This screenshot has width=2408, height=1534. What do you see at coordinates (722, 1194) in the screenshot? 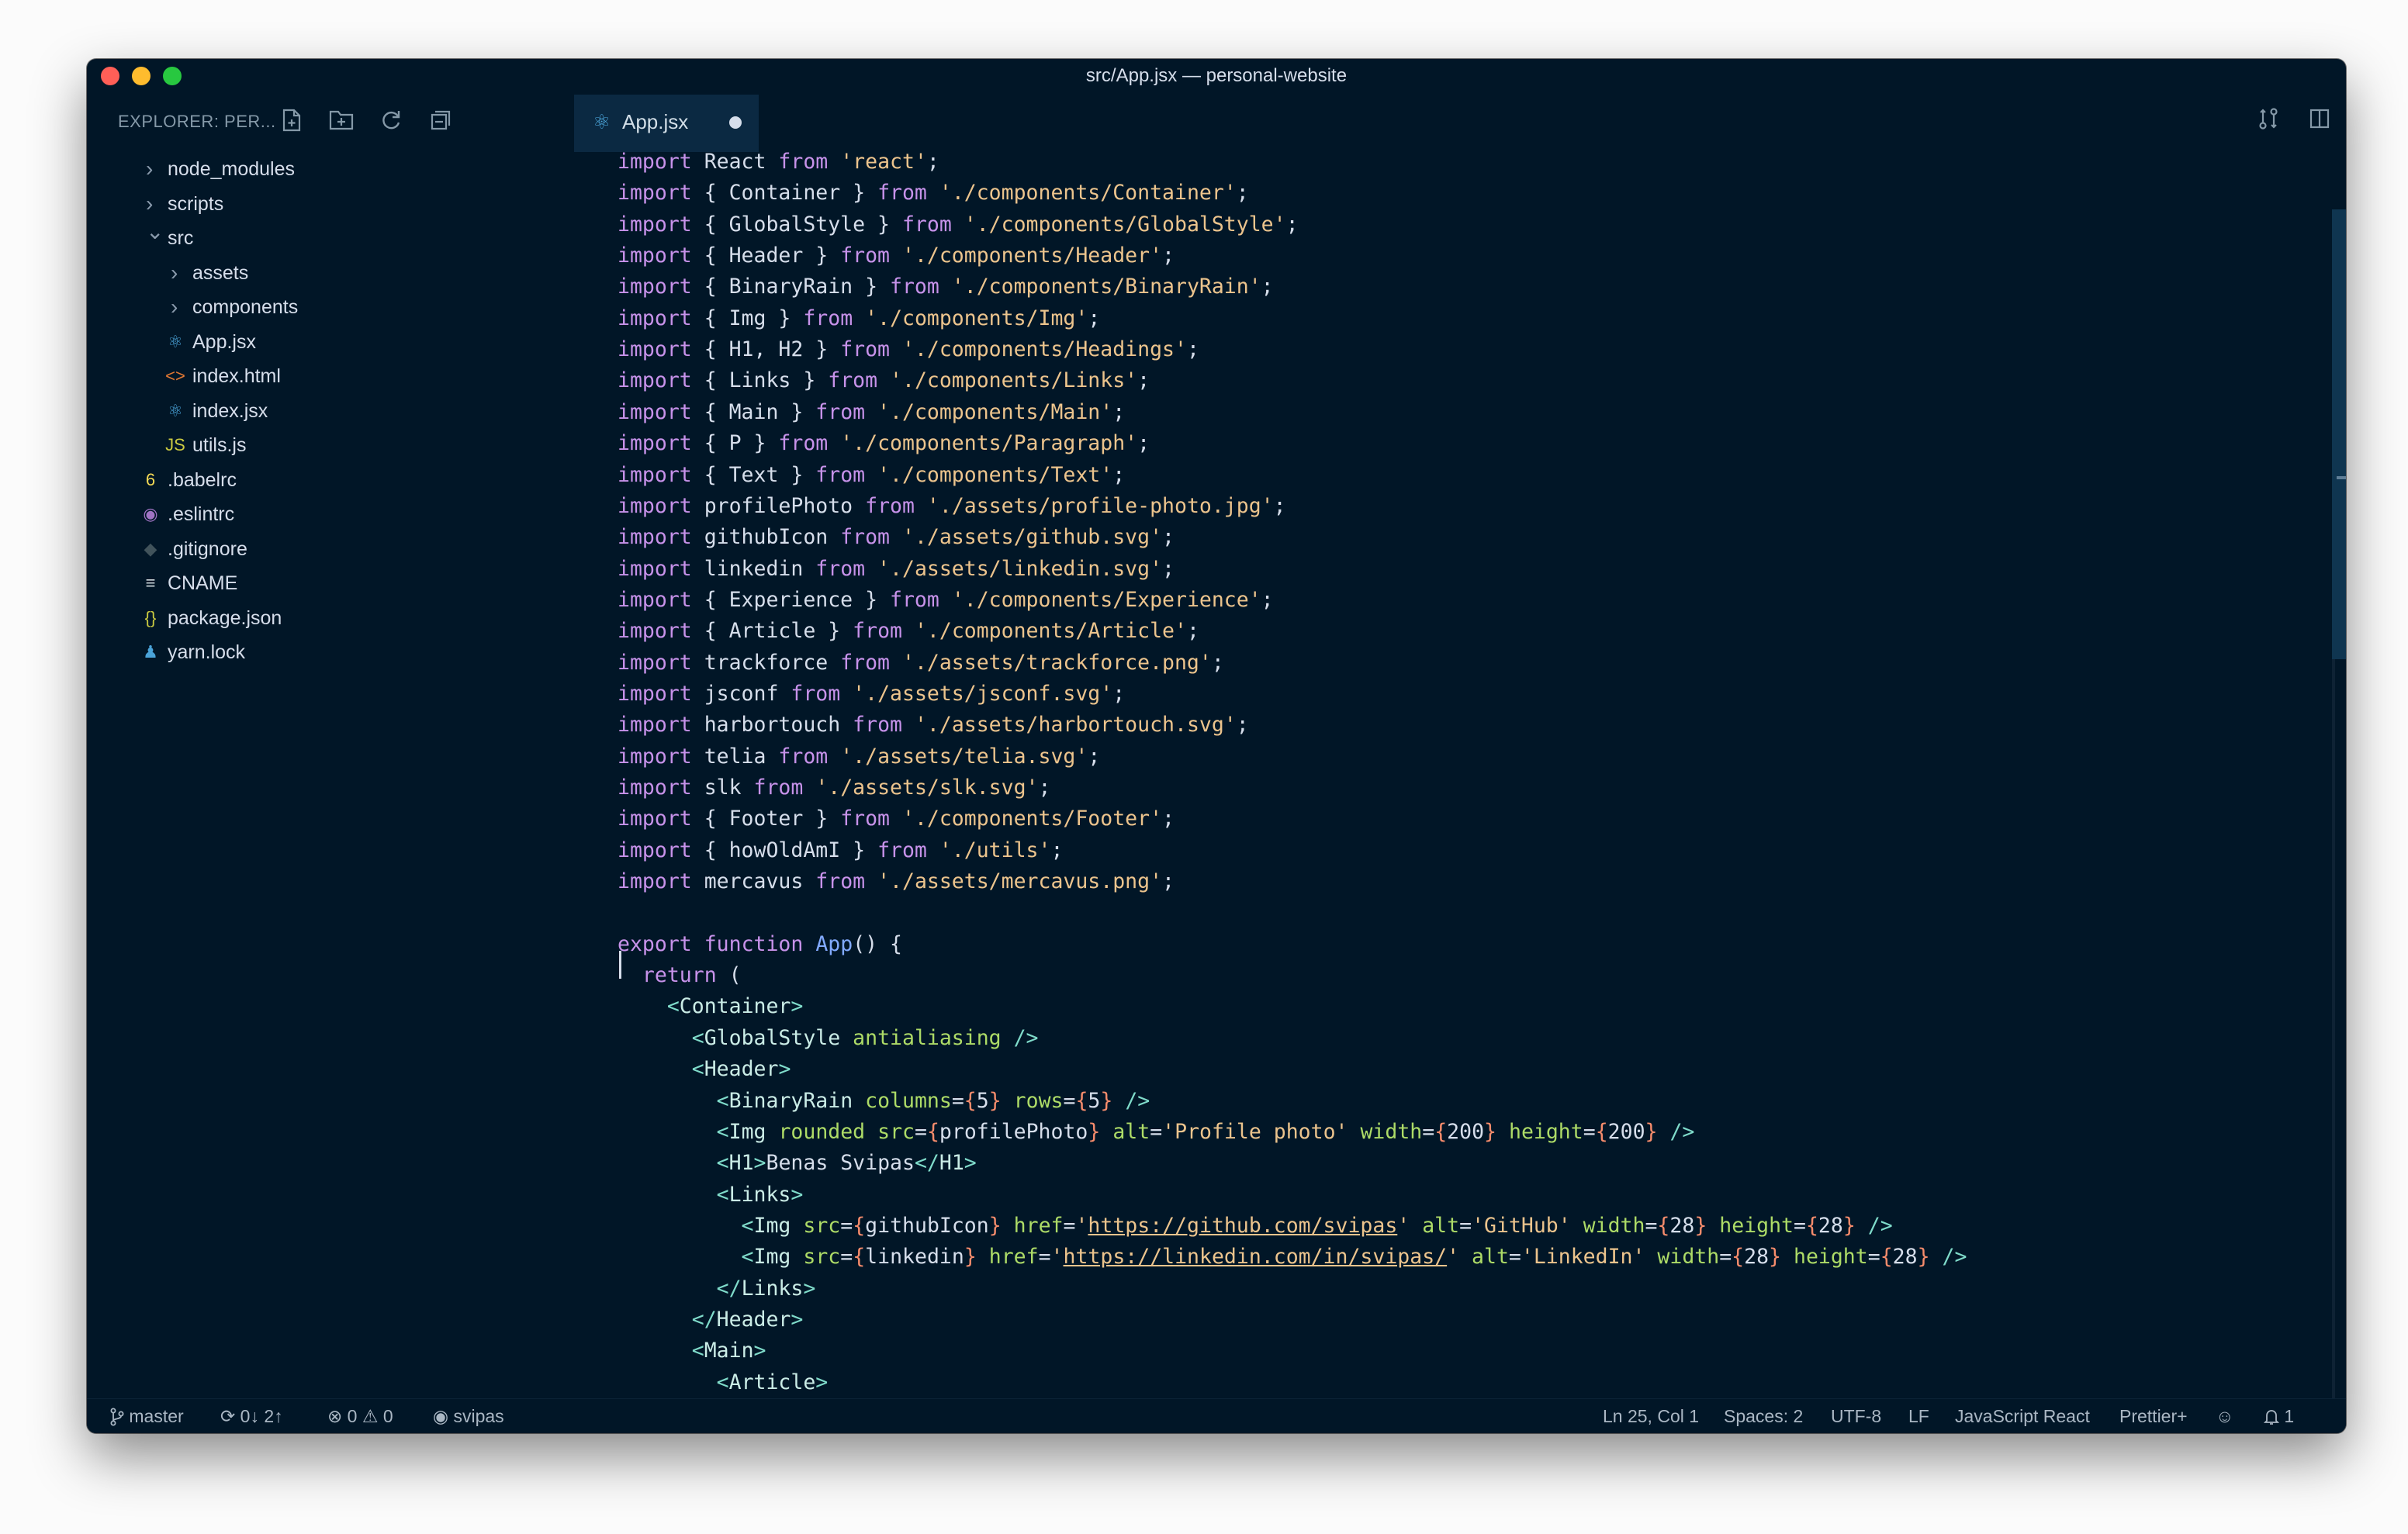
I see `code-token: <` at bounding box center [722, 1194].